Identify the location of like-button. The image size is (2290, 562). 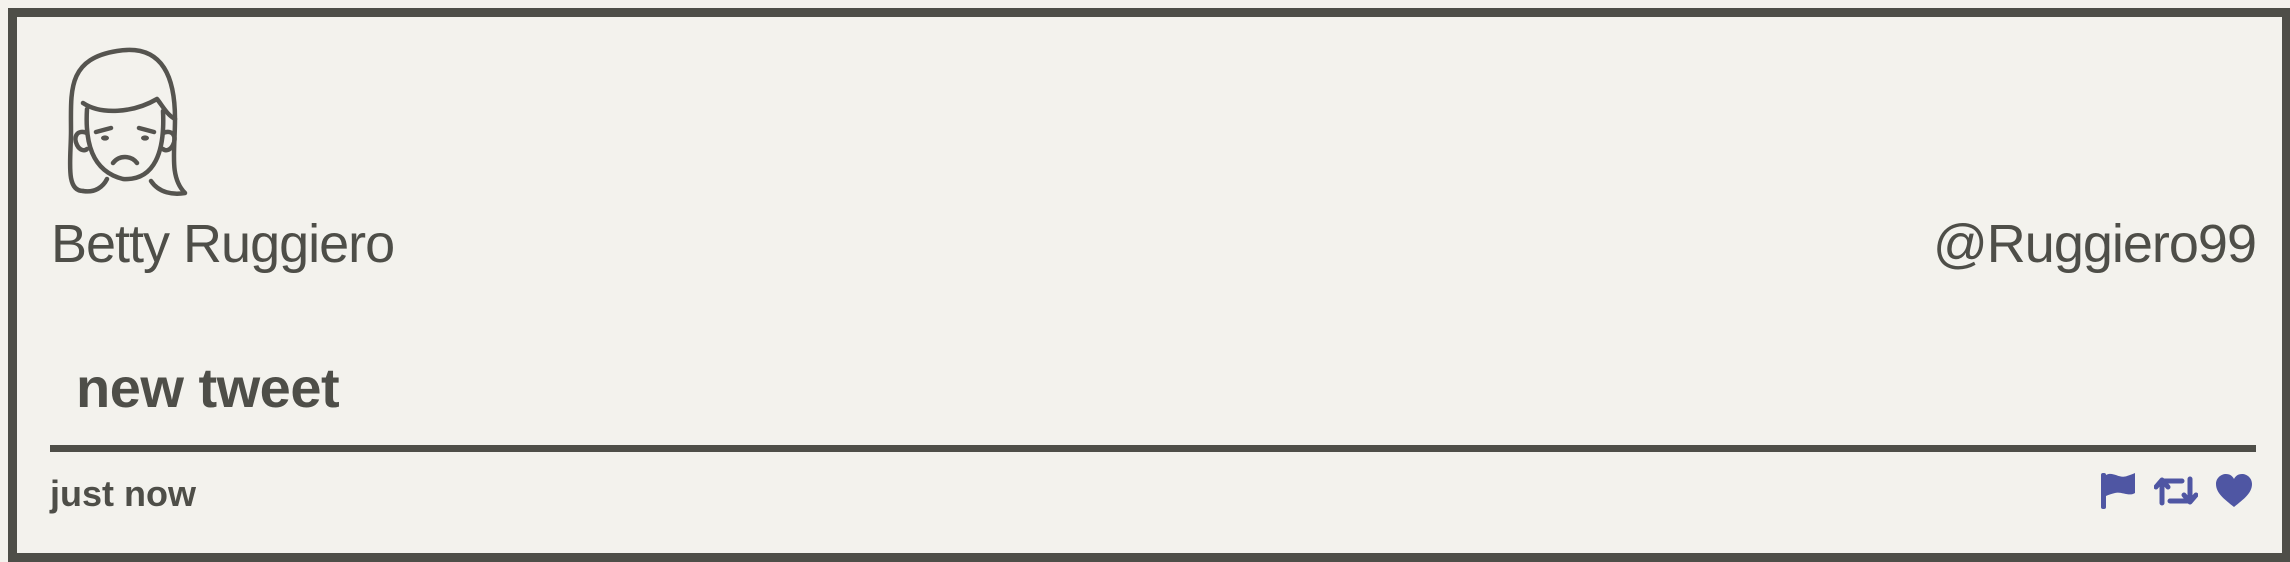
(2234, 491).